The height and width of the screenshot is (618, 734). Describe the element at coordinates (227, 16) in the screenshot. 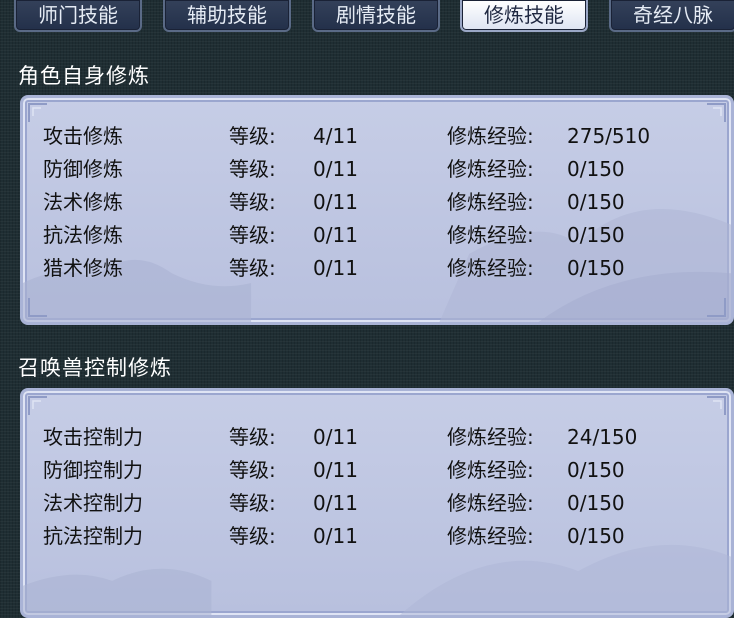

I see `tab-assist-skills: 辅助技能` at that location.